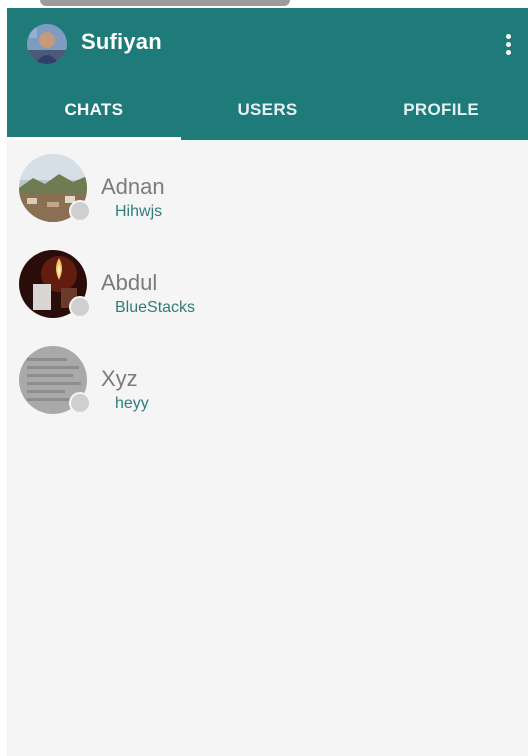 The height and width of the screenshot is (756, 528). I want to click on chat-last-message: heyy, so click(132, 403).